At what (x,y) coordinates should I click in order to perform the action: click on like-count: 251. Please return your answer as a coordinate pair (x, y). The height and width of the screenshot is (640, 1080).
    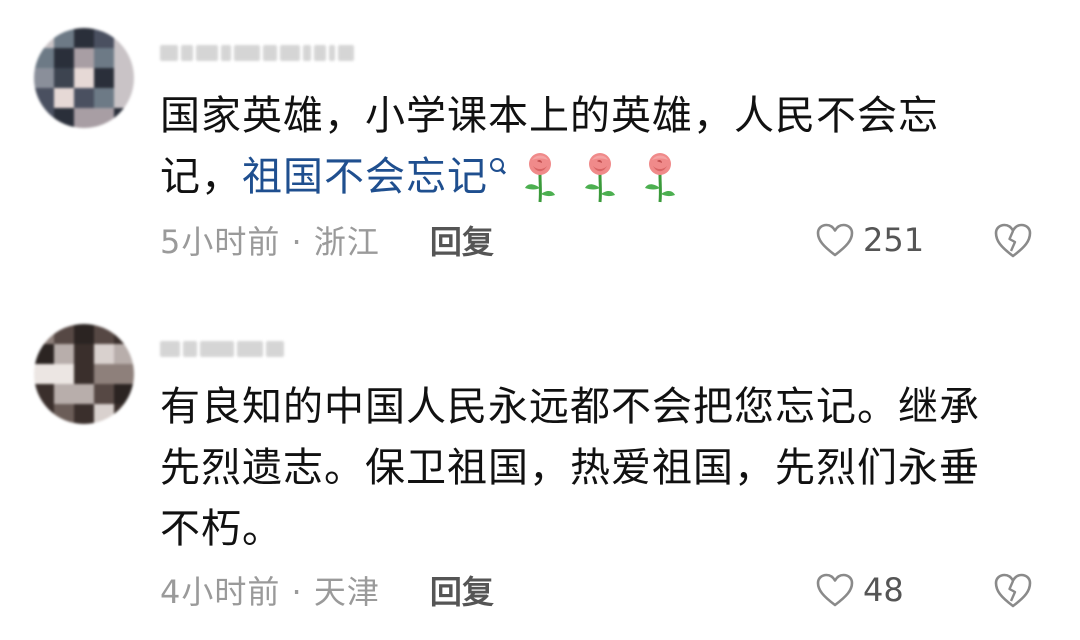
    Looking at the image, I should click on (894, 240).